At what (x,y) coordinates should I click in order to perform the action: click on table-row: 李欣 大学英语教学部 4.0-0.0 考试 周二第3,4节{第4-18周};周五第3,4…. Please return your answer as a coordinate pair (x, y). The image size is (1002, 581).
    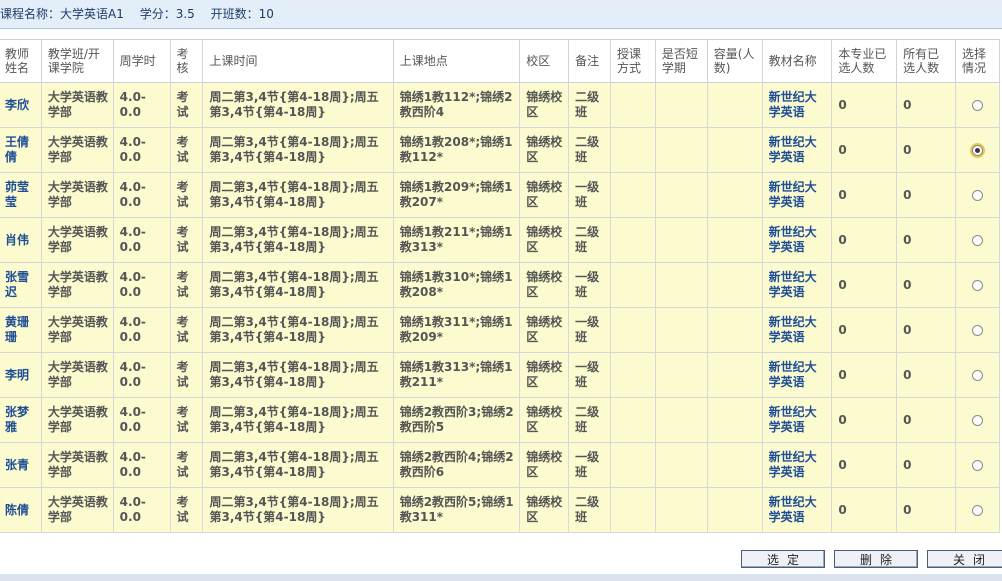
    Looking at the image, I should click on (500, 105).